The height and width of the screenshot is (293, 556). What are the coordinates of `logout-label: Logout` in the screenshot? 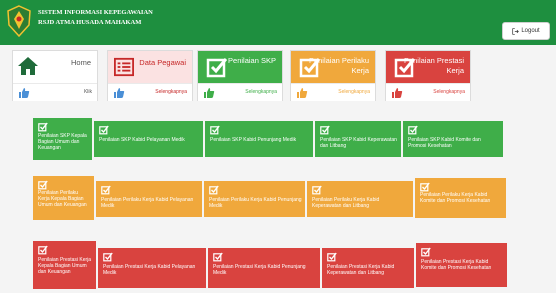 It's located at (530, 31).